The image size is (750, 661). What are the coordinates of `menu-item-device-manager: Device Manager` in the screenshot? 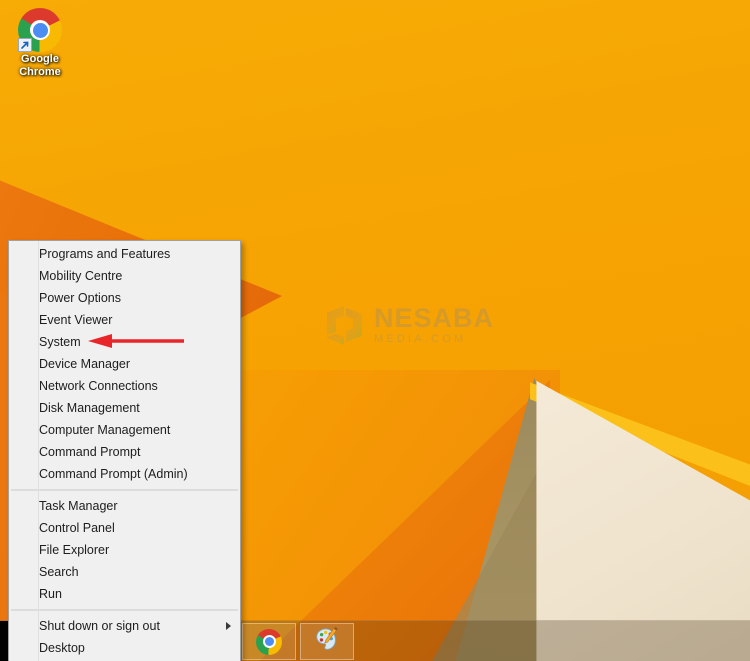 It's located at (124, 364).